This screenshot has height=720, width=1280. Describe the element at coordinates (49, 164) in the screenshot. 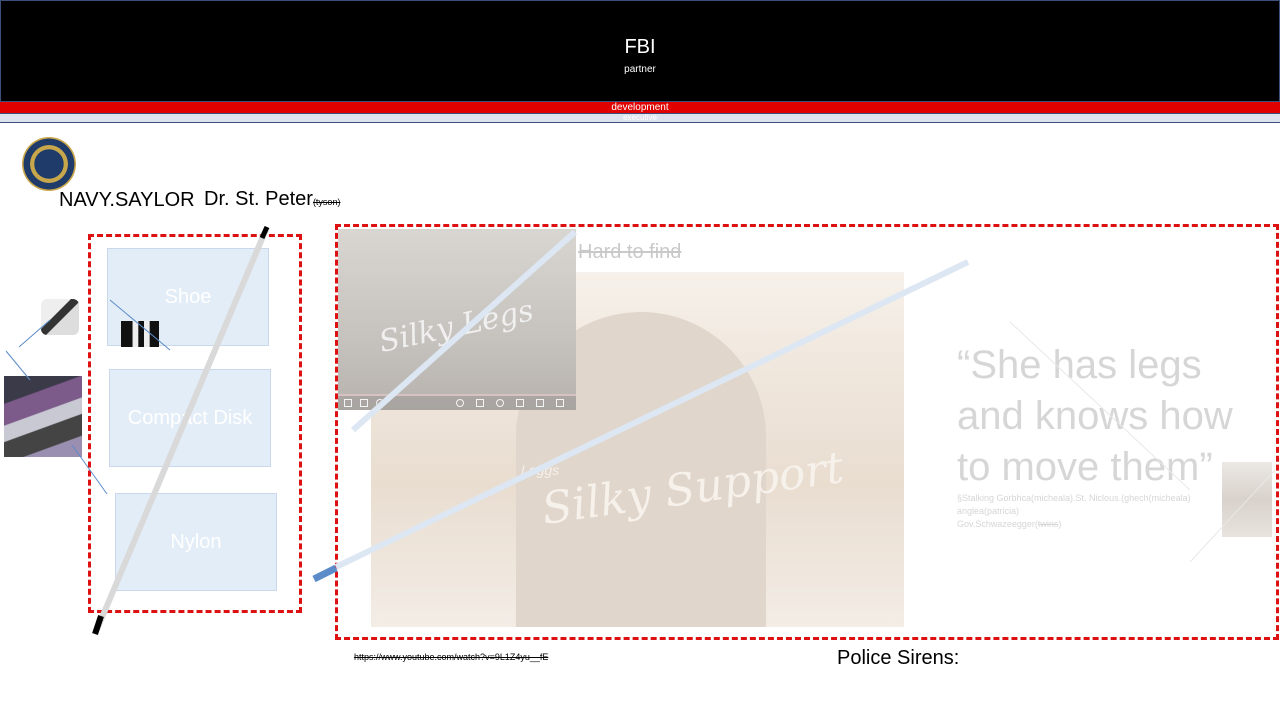

I see `university-seal-icon` at that location.